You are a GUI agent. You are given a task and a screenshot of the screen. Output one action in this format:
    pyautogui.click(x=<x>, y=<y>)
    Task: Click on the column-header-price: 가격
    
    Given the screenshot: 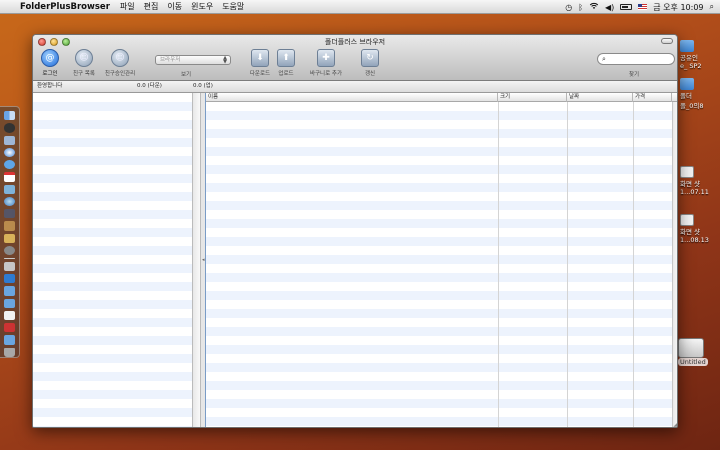 What is the action you would take?
    pyautogui.click(x=652, y=97)
    